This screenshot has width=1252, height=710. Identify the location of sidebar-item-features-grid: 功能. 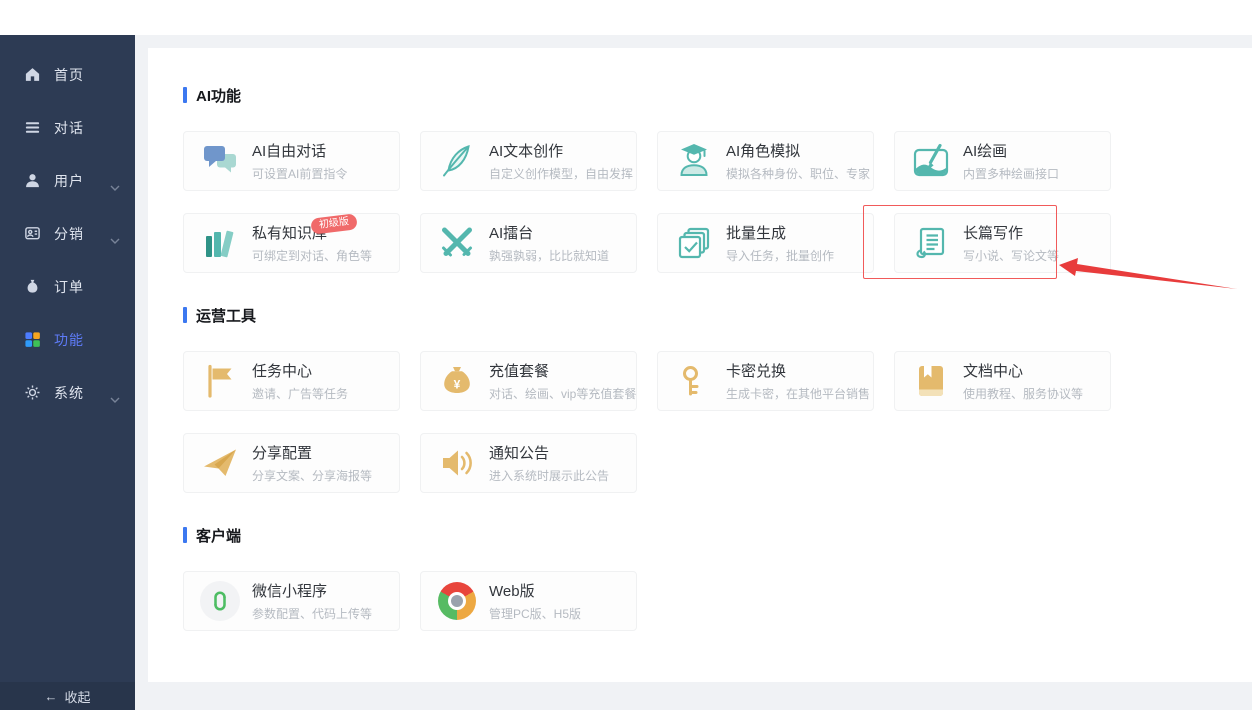
(67, 339).